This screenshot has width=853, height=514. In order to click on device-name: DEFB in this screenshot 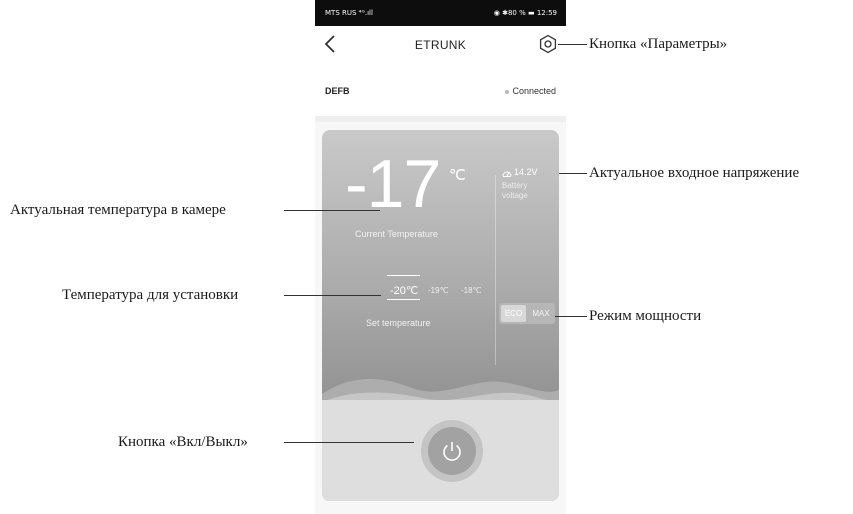, I will do `click(337, 91)`.